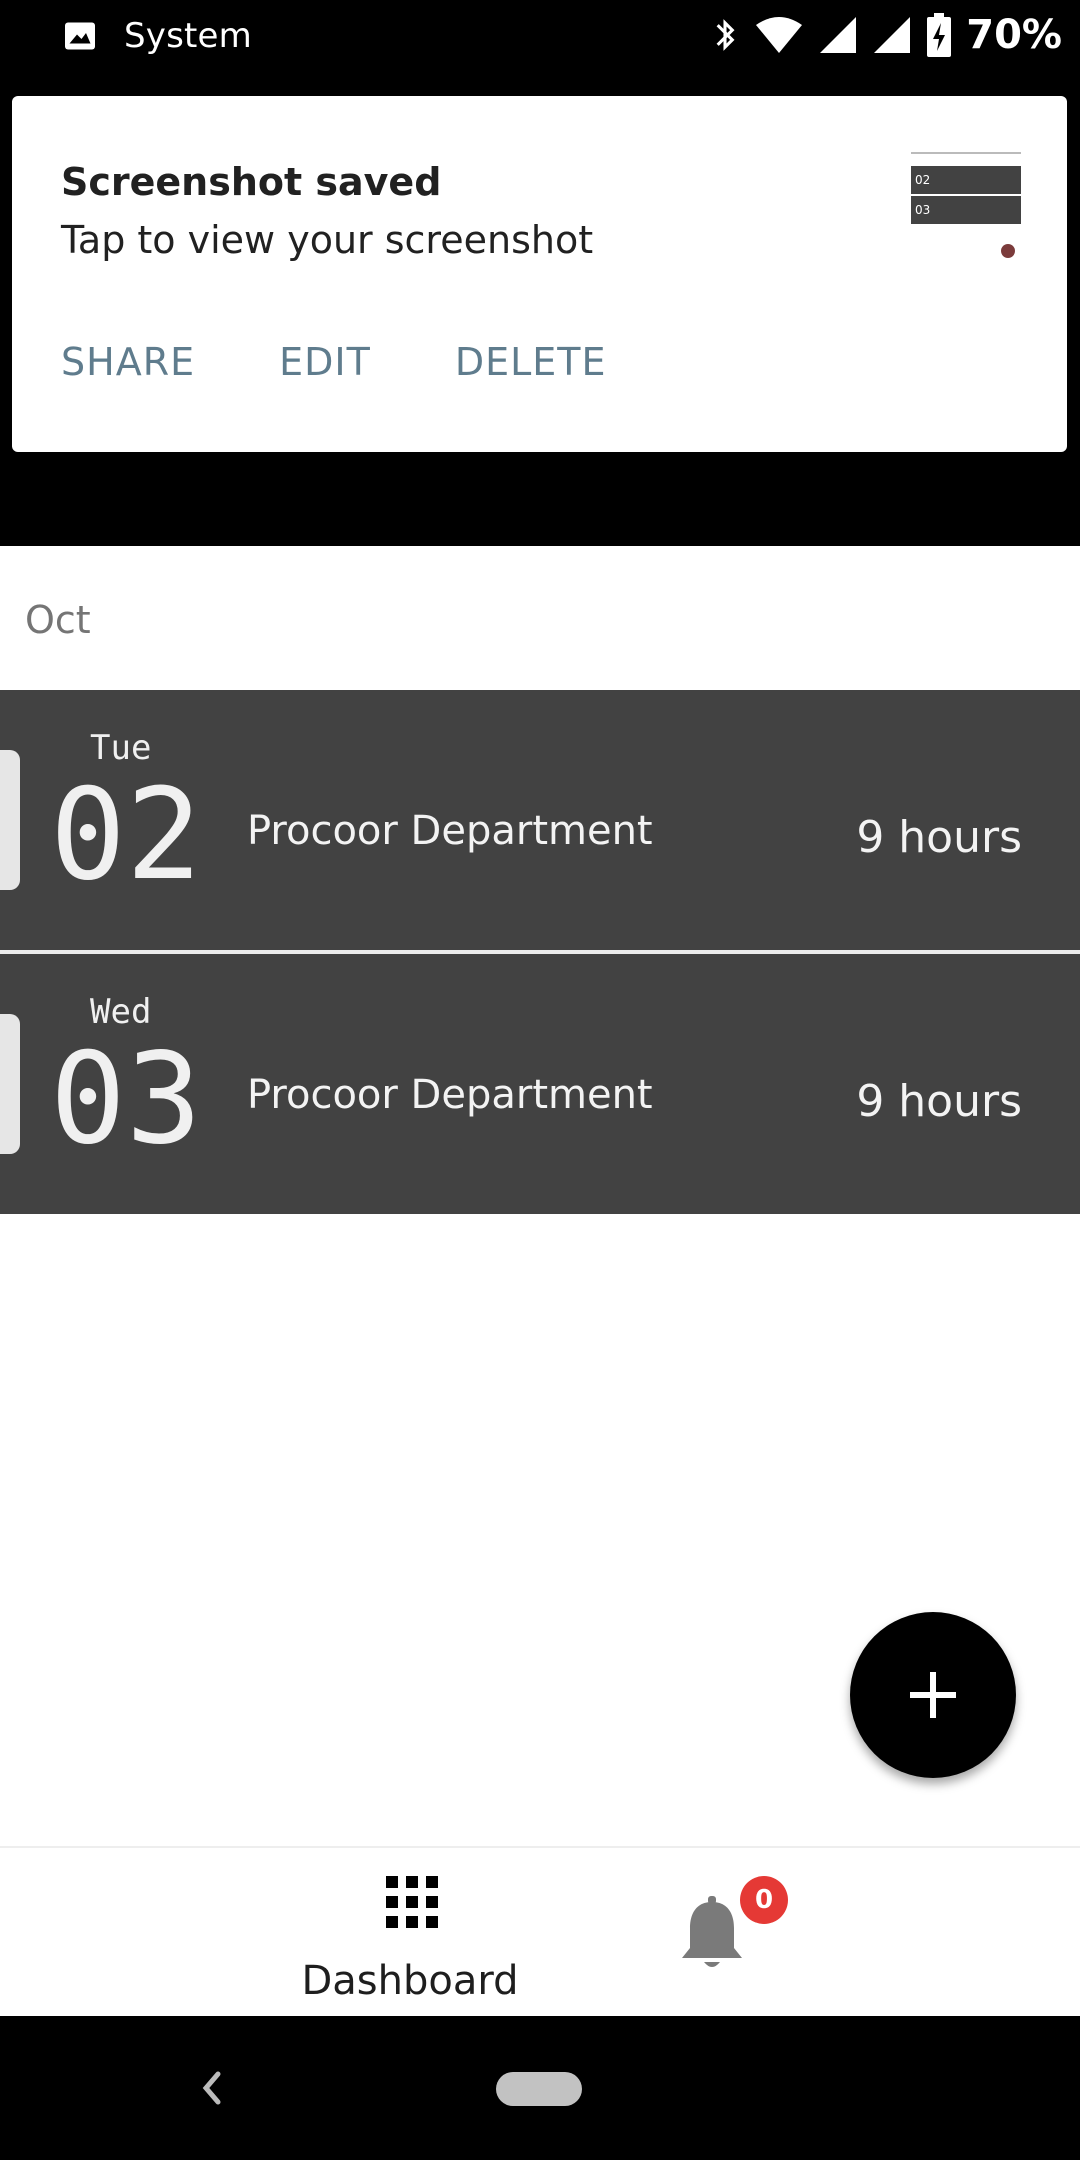 This screenshot has width=1080, height=2160. Describe the element at coordinates (210, 2088) in the screenshot. I see `back-icon` at that location.